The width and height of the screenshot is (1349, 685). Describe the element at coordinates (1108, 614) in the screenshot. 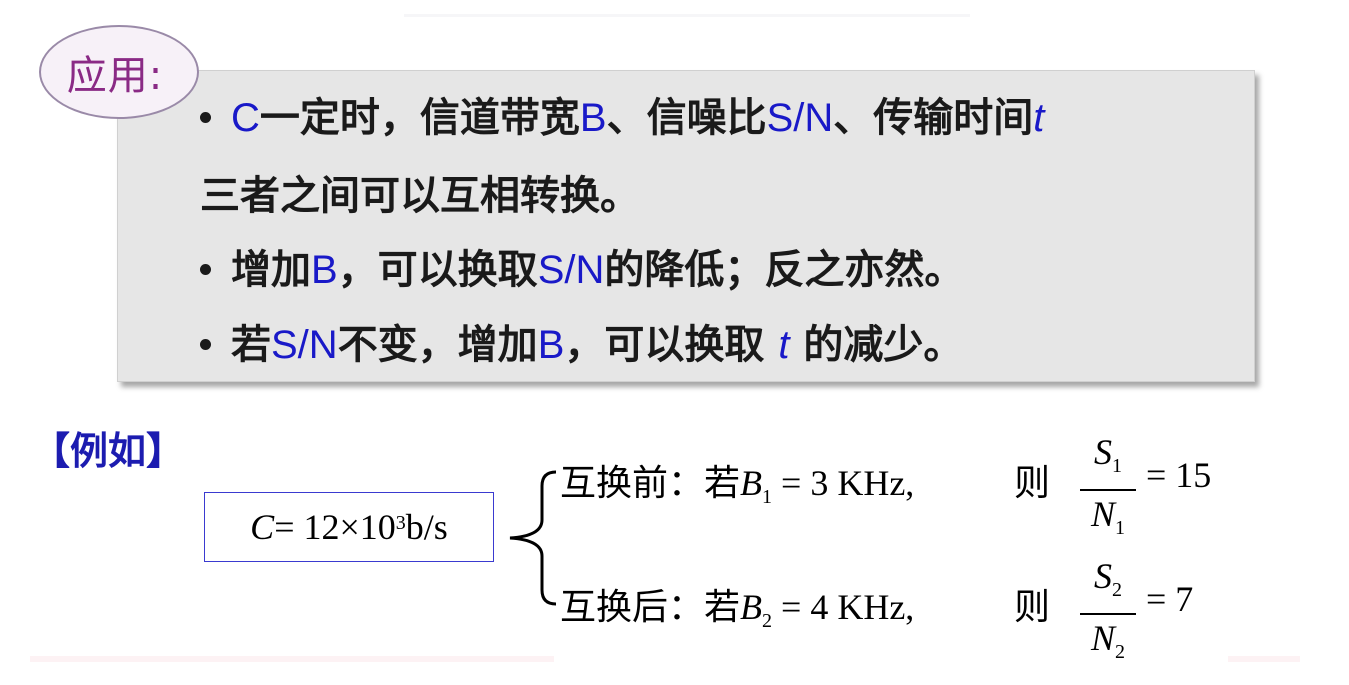

I see `after-snr-fraction: S2 N2` at that location.